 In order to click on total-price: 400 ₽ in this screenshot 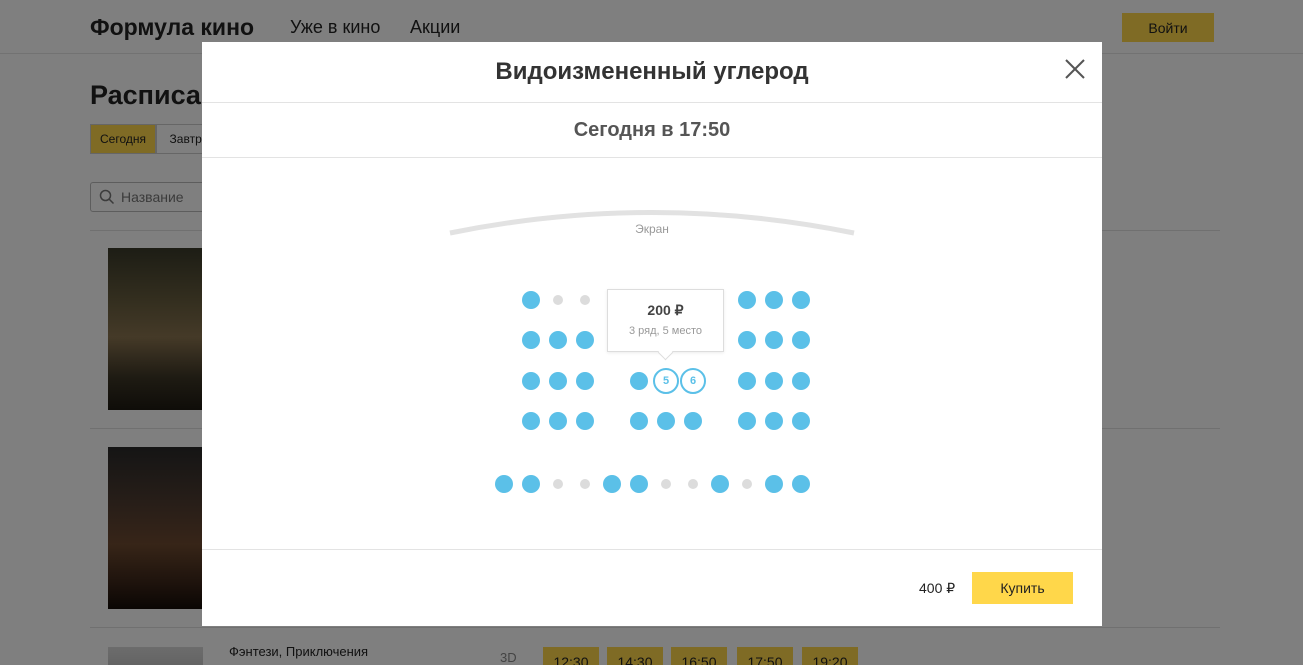, I will do `click(937, 588)`.